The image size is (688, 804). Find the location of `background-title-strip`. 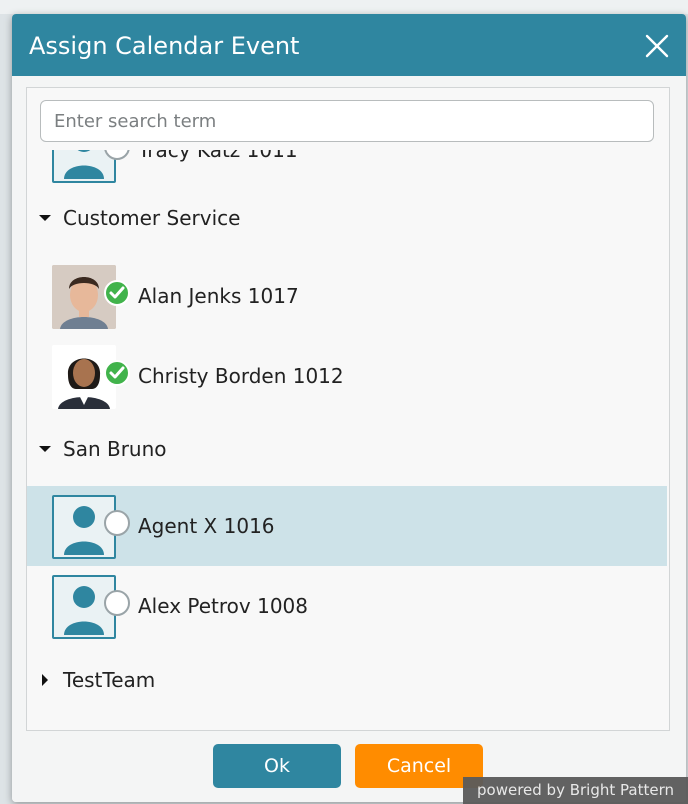

background-title-strip is located at coordinates (344, 7).